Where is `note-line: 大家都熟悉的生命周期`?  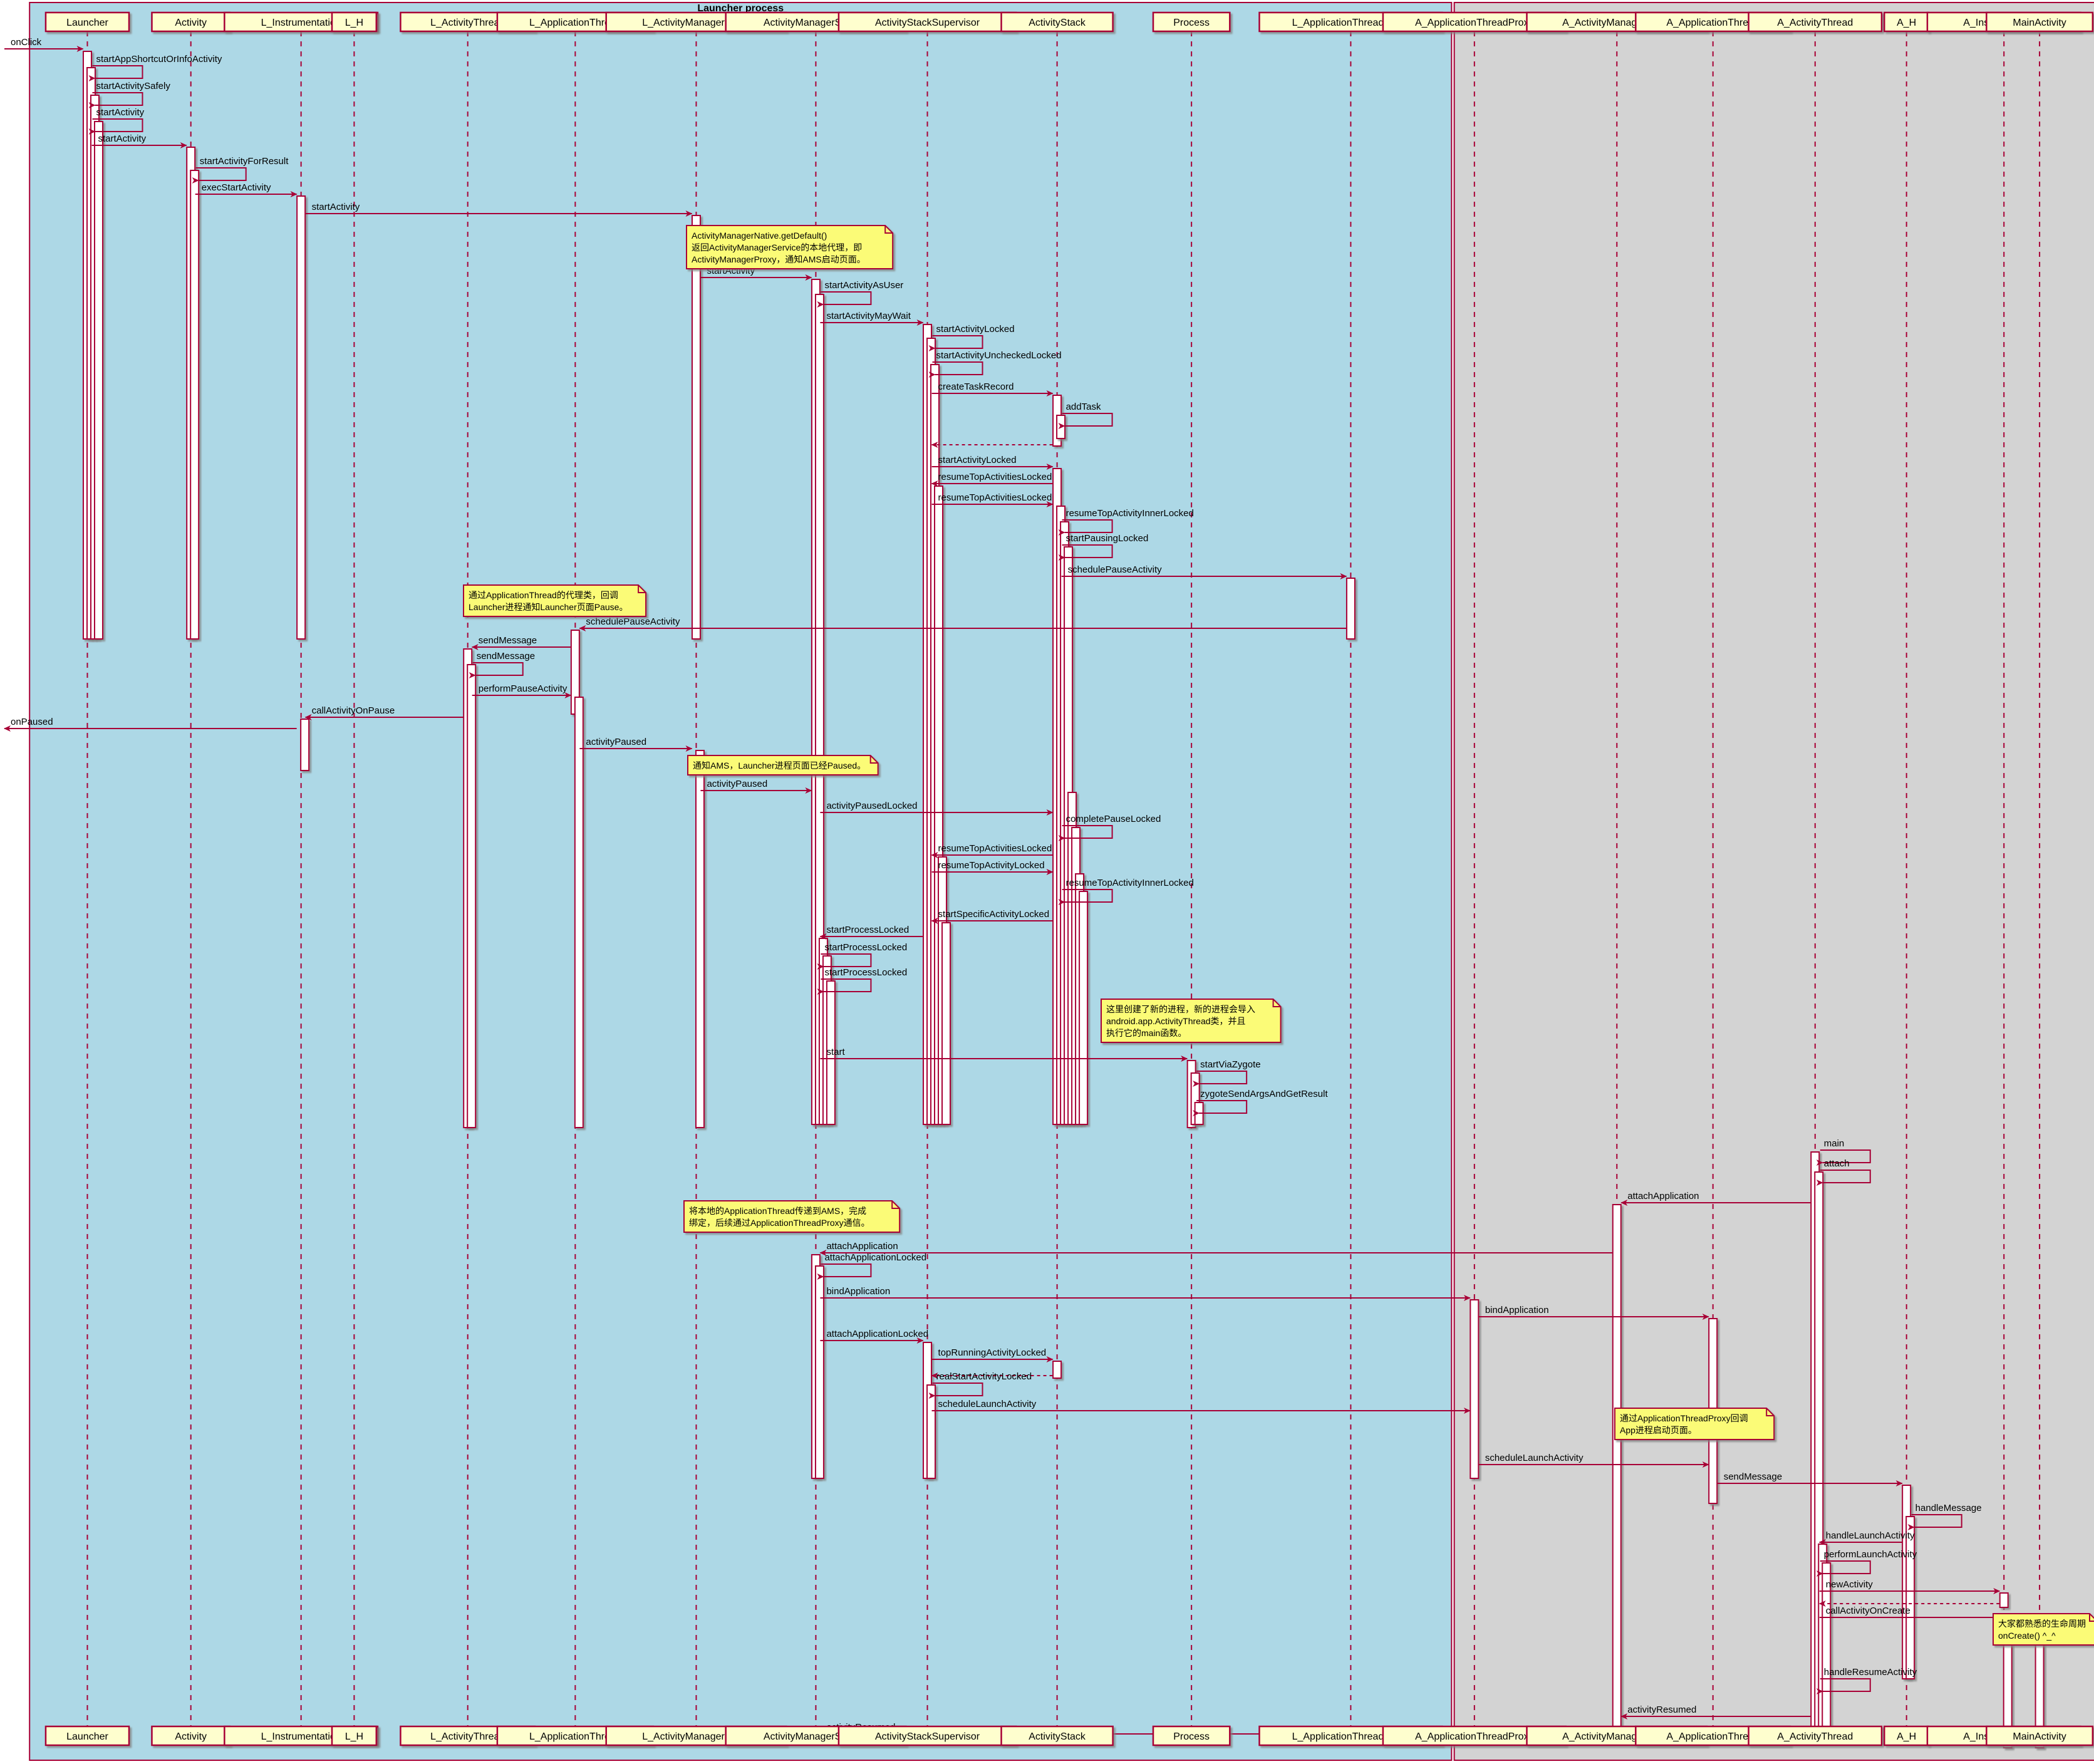
note-line: 大家都熟悉的生命周期 is located at coordinates (2042, 1624).